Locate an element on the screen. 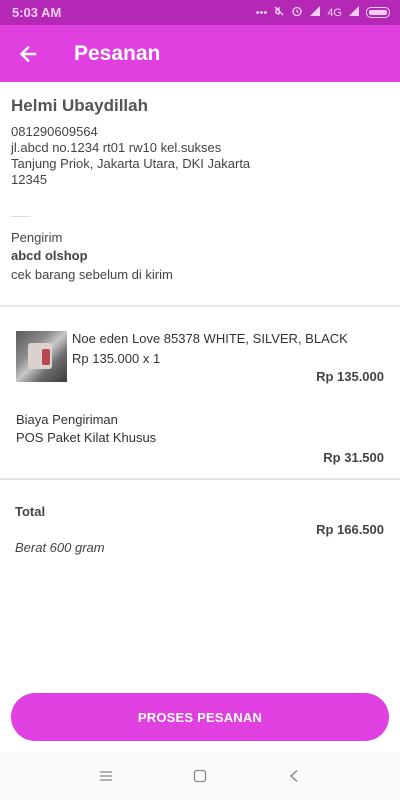 The width and height of the screenshot is (400, 800). status-icons: ••• 4G is located at coordinates (323, 12).